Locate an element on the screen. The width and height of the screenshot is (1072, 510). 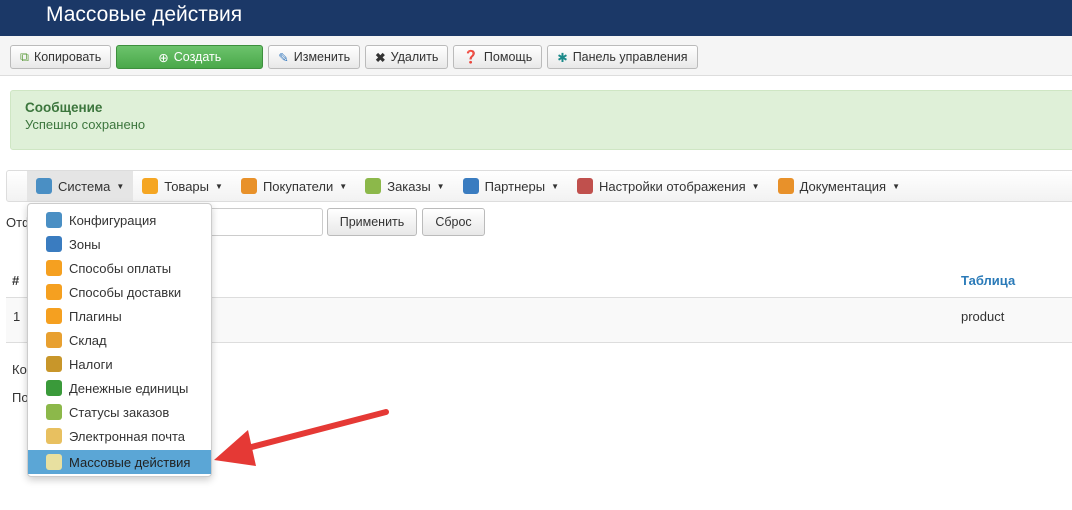
dropdown-item-0: Конфигурация is located at coordinates (119, 220).